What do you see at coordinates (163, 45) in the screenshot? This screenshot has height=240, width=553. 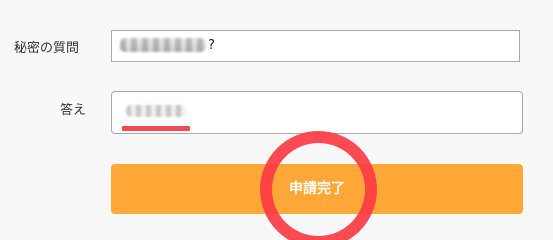 I see `blurred-question-text` at bounding box center [163, 45].